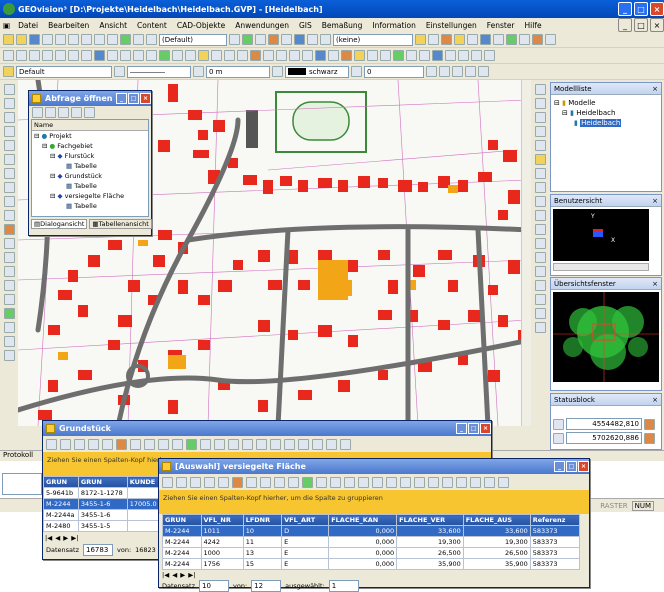 The image size is (664, 592). Describe the element at coordinates (195, 482) in the screenshot. I see `av-tool-3-icon` at that location.